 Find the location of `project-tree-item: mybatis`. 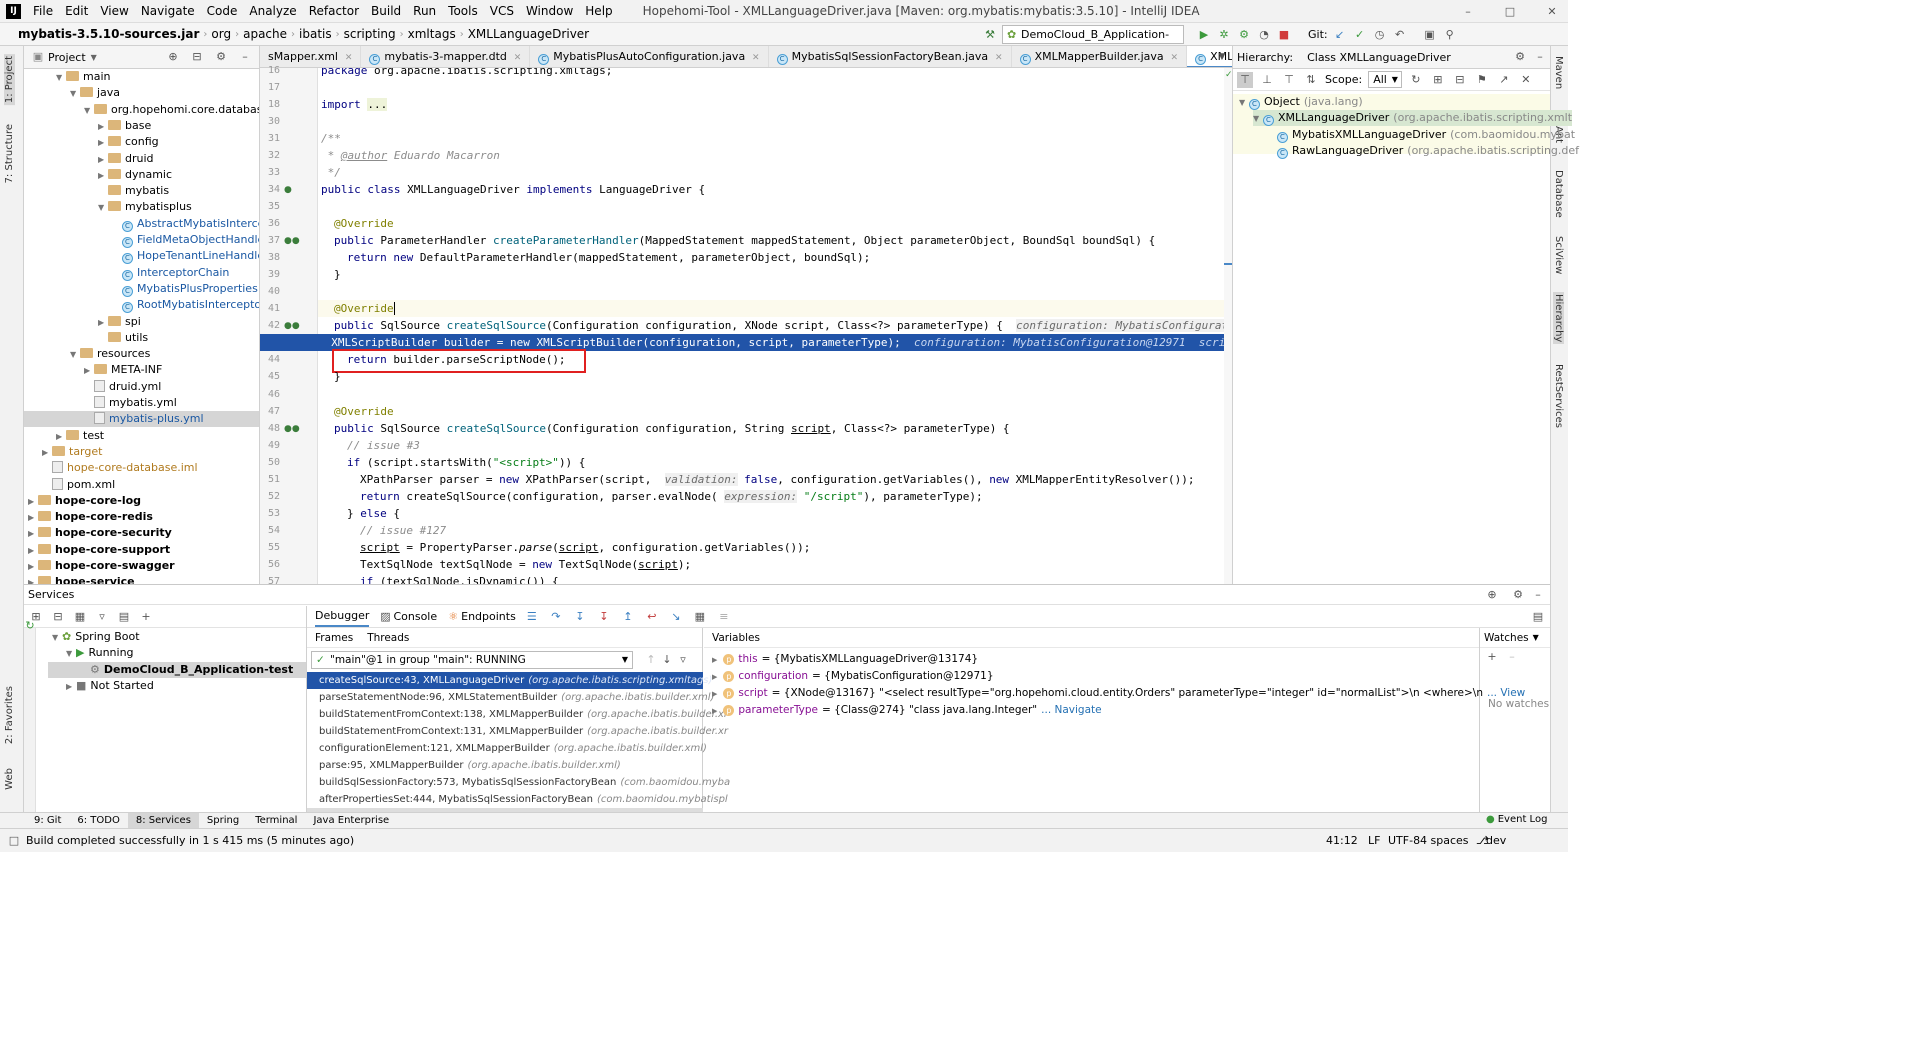

project-tree-item: mybatis is located at coordinates (133, 191).